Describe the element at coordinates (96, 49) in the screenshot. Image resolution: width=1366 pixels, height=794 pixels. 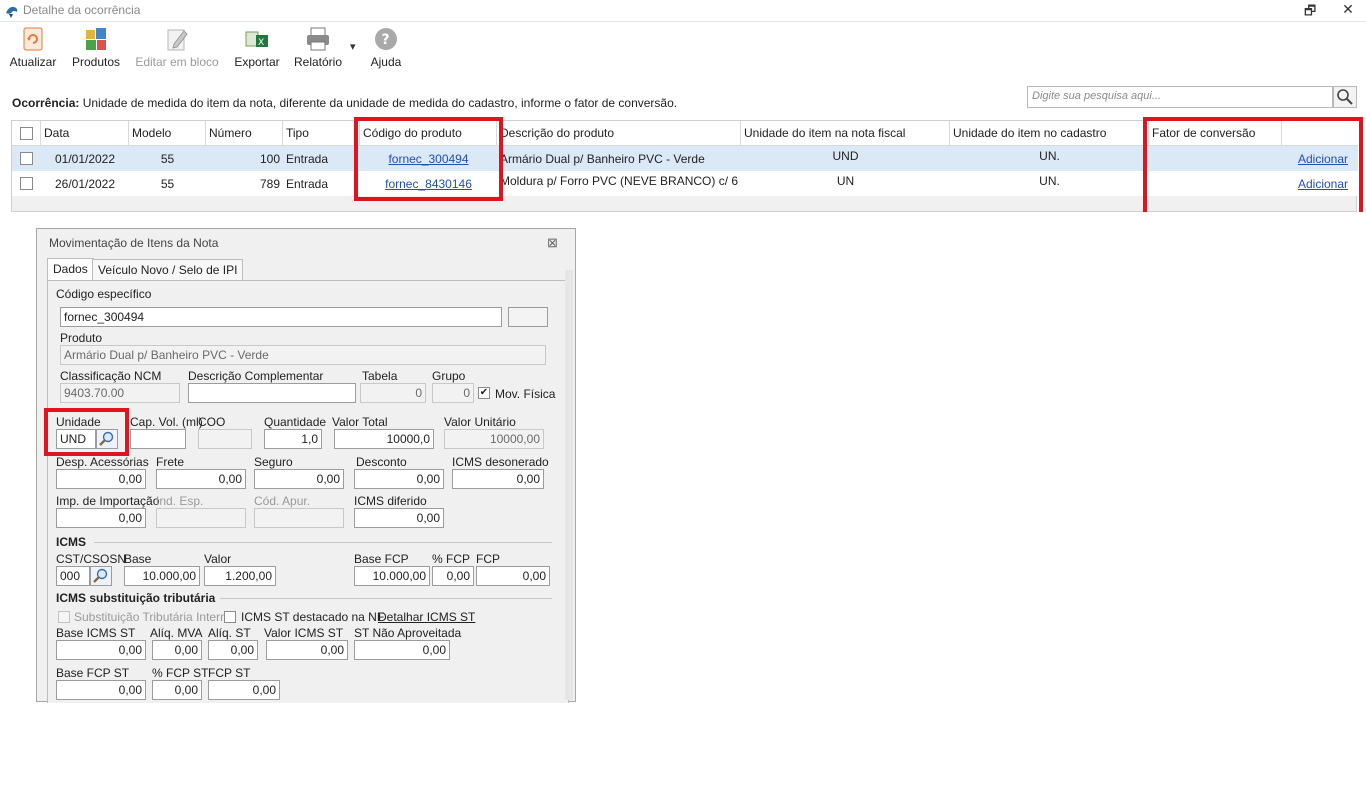
I see `produtos-button: Produtos` at that location.